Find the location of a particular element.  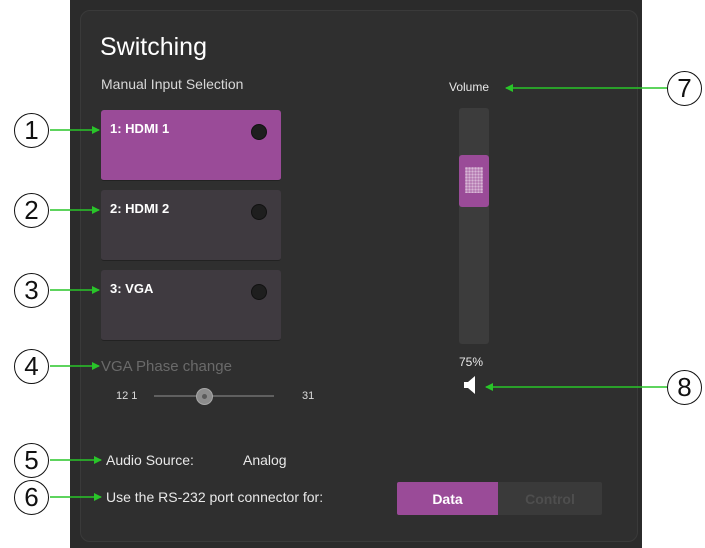

callout-2: 2 is located at coordinates (31, 210).